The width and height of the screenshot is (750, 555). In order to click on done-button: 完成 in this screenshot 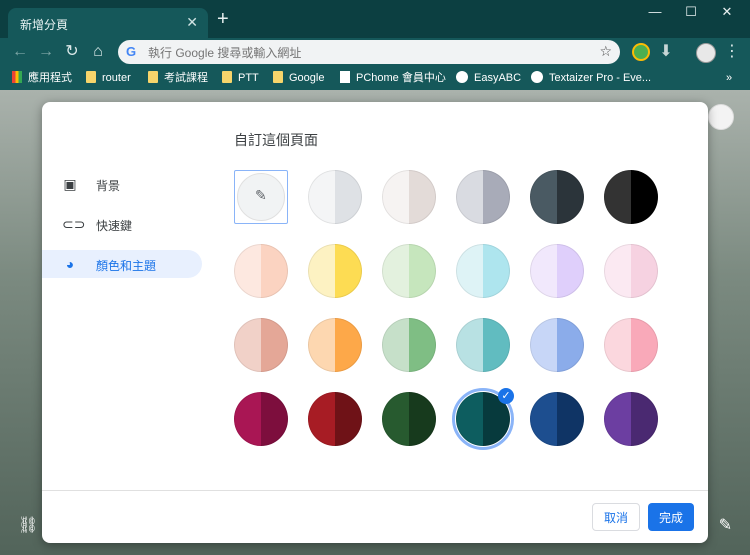, I will do `click(671, 517)`.